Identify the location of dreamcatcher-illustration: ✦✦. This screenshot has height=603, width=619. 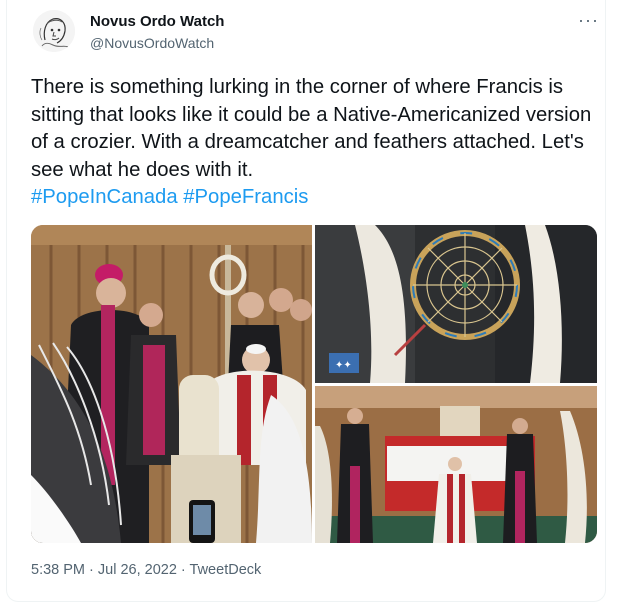
(456, 304).